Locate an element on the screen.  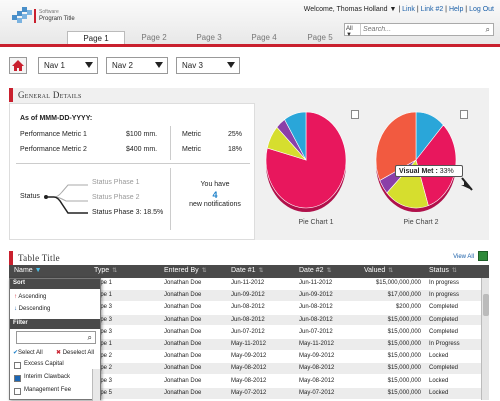
metric-2-m-value: 18% is located at coordinates (235, 149).